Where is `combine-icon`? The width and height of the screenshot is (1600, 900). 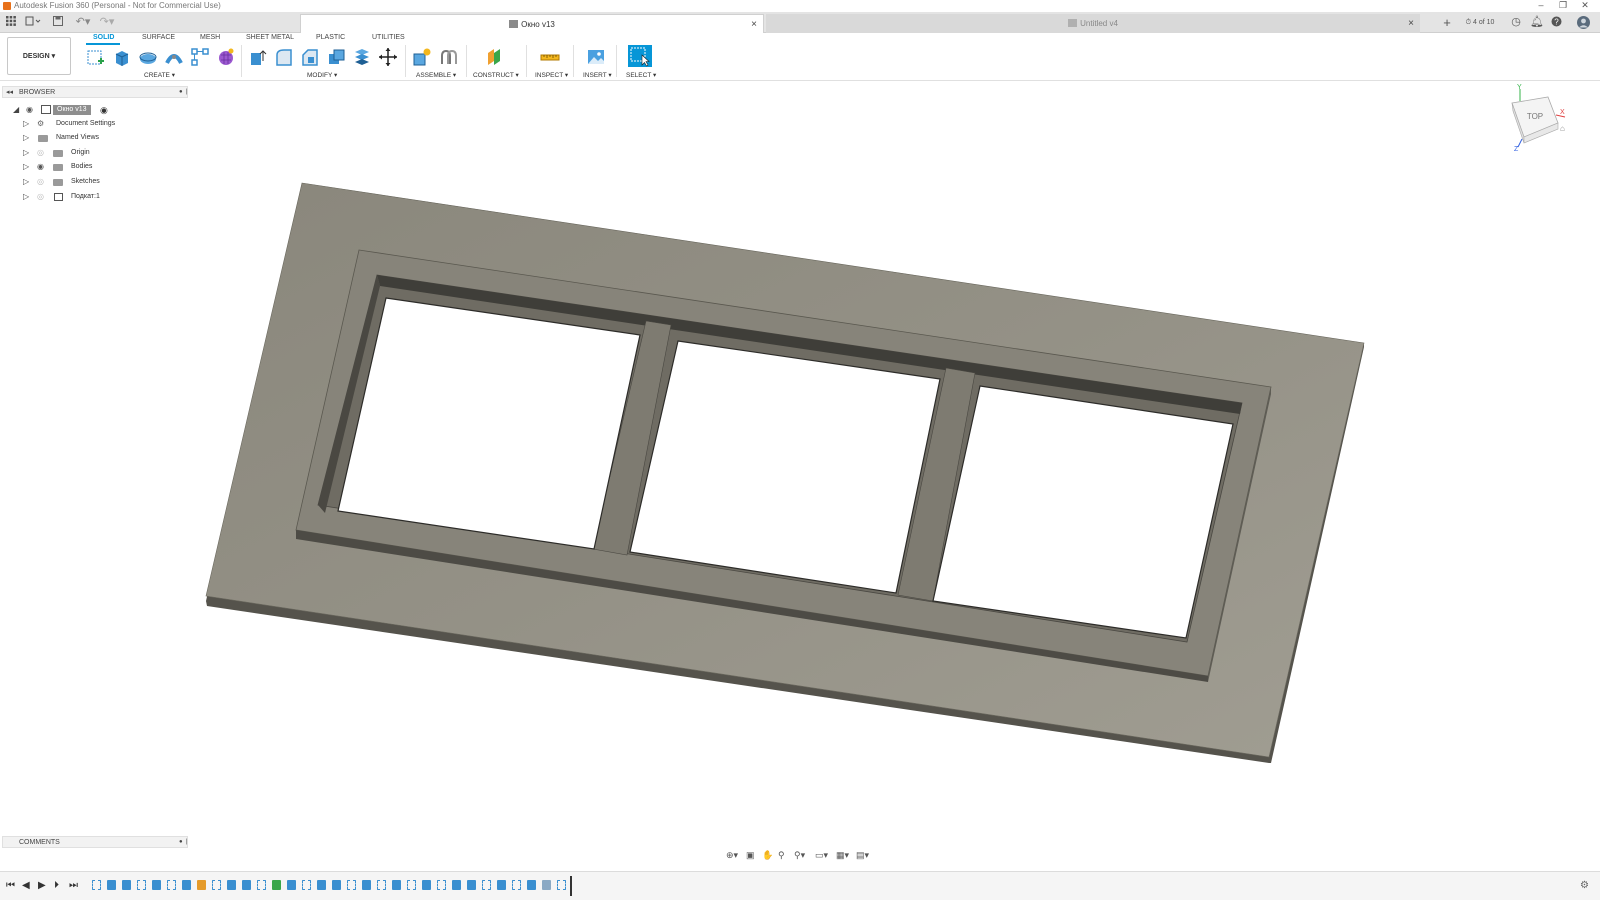
combine-icon is located at coordinates (362, 57).